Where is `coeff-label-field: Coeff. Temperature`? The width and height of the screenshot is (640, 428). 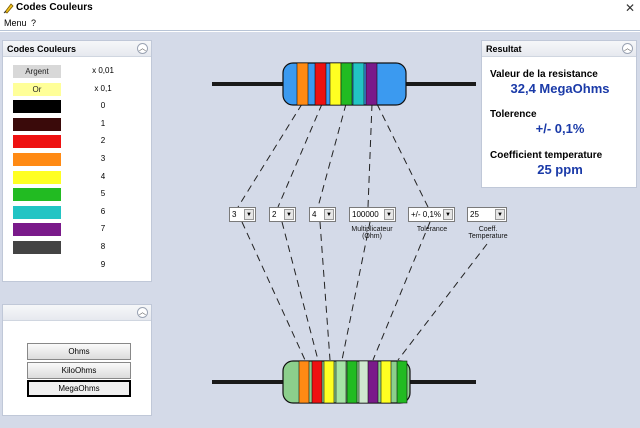 coeff-label-field: Coeff. Temperature is located at coordinates (488, 233).